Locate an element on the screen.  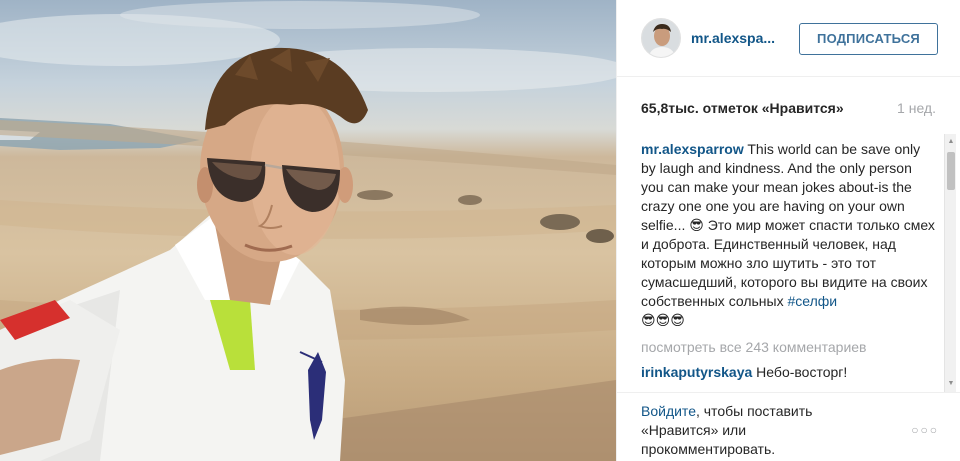
hashtag-link: #селфи is located at coordinates (812, 301).